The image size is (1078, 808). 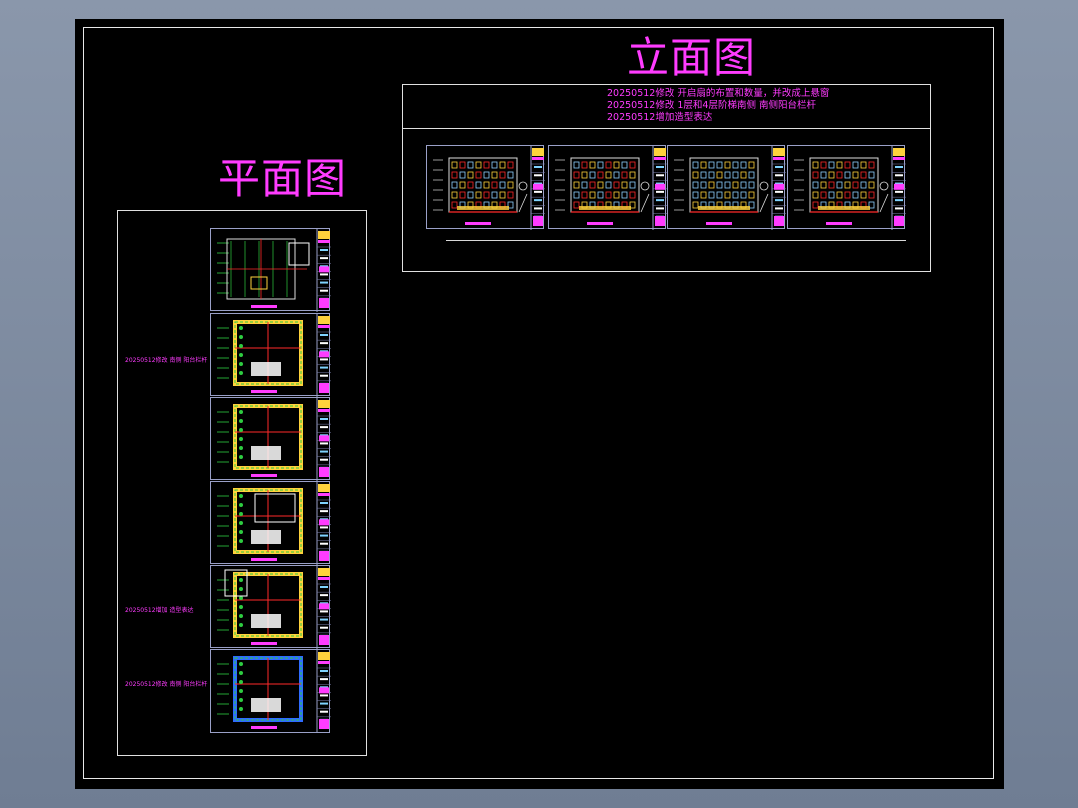 What do you see at coordinates (692, 57) in the screenshot?
I see `elevation-title: 立面图` at bounding box center [692, 57].